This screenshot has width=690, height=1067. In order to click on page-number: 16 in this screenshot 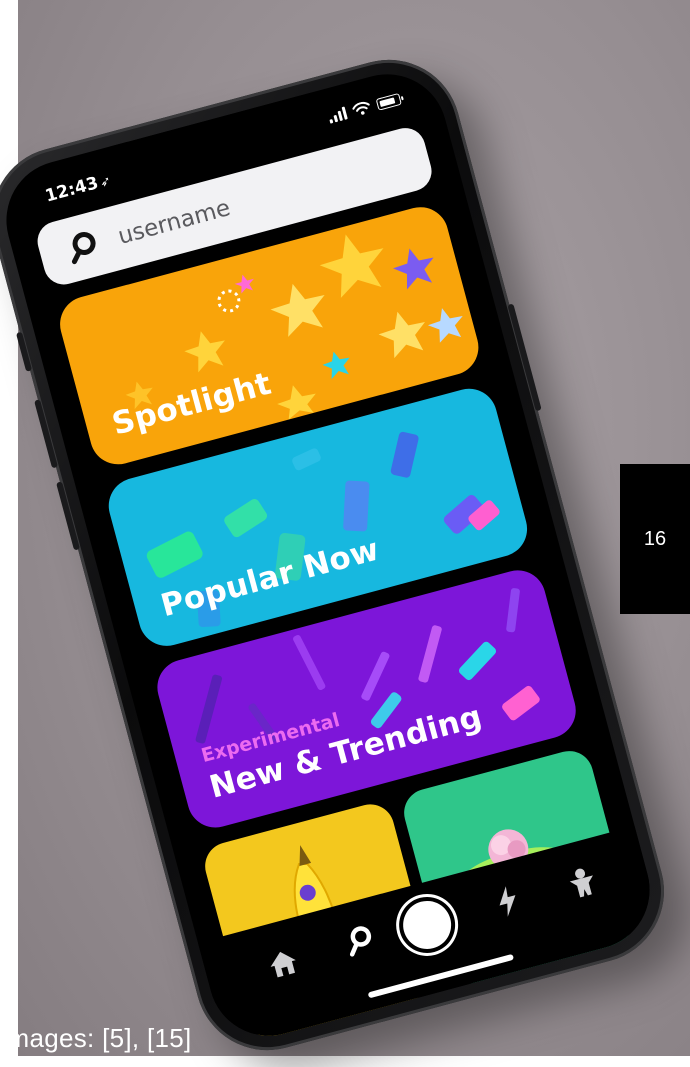, I will do `click(655, 538)`.